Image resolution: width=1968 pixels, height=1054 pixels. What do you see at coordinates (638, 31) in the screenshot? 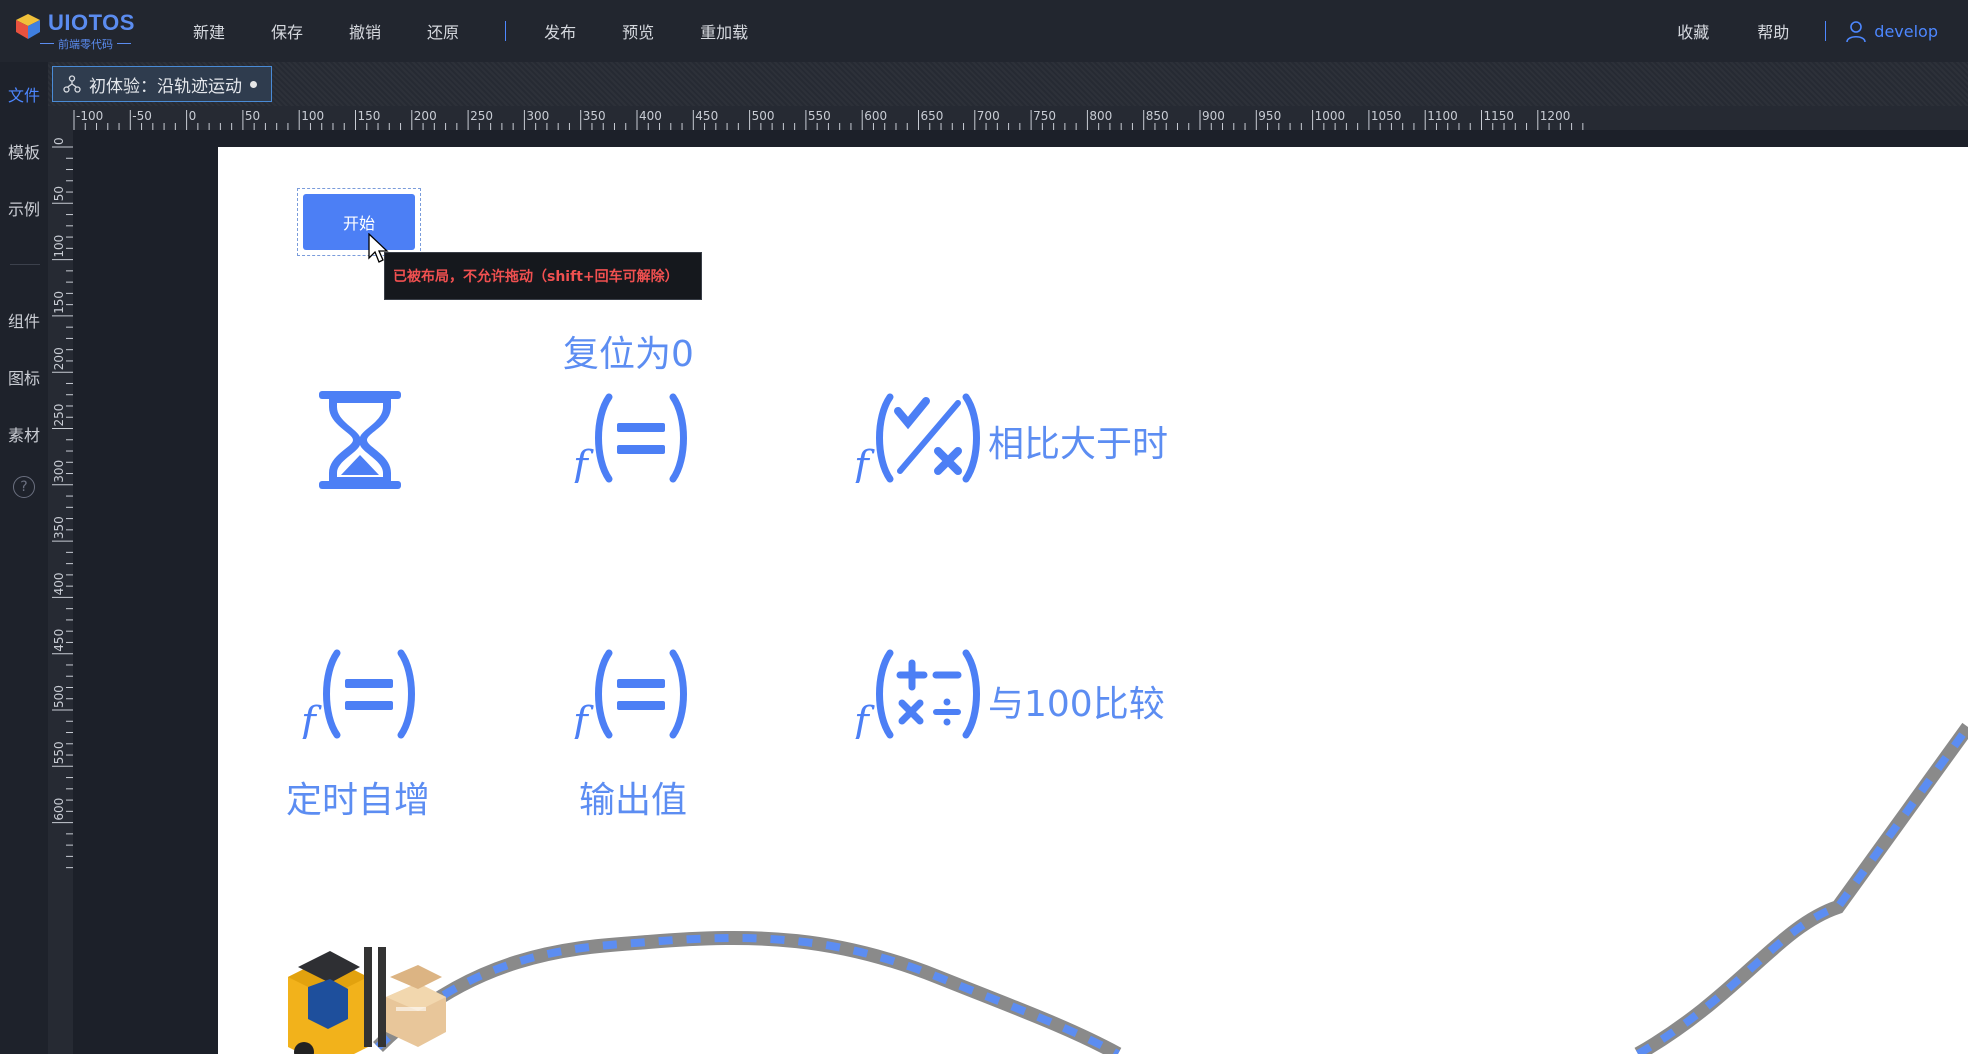
I see `menu-preview: 预览` at bounding box center [638, 31].